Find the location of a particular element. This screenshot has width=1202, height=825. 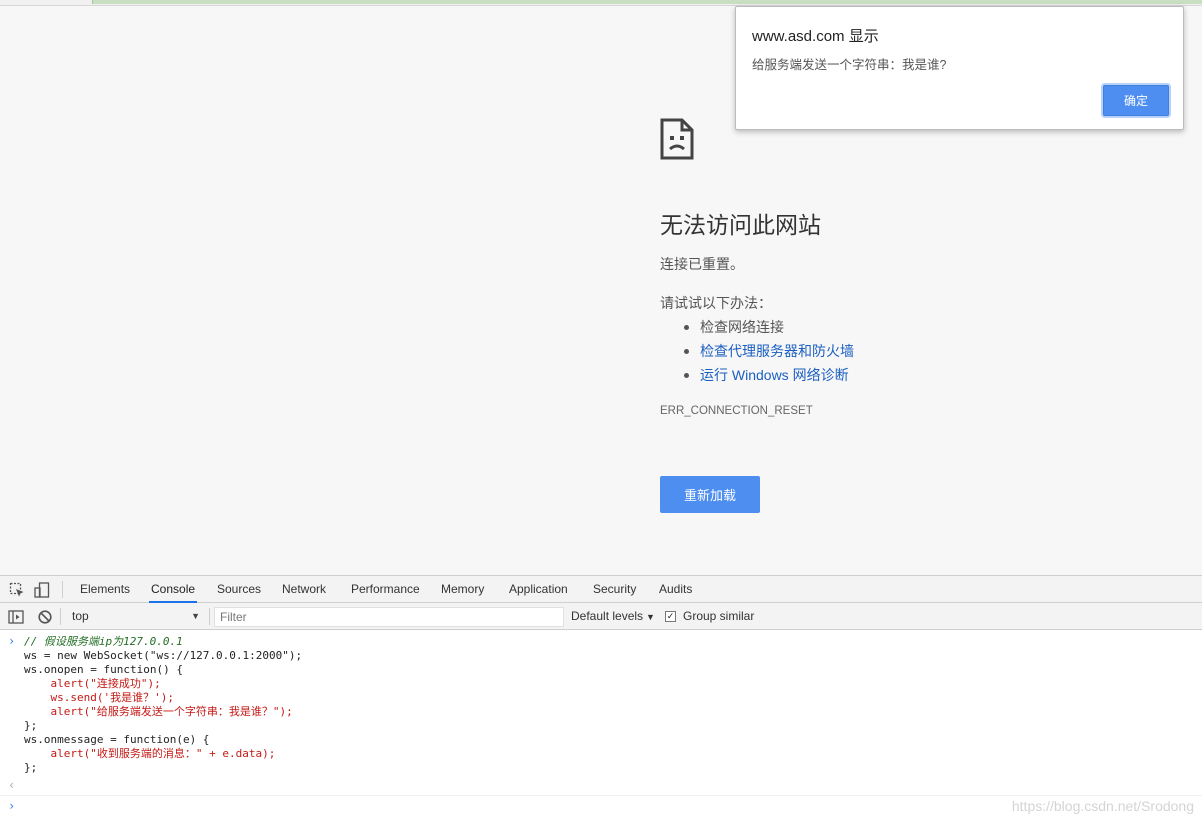

show-sidebar-icon is located at coordinates (16, 617).